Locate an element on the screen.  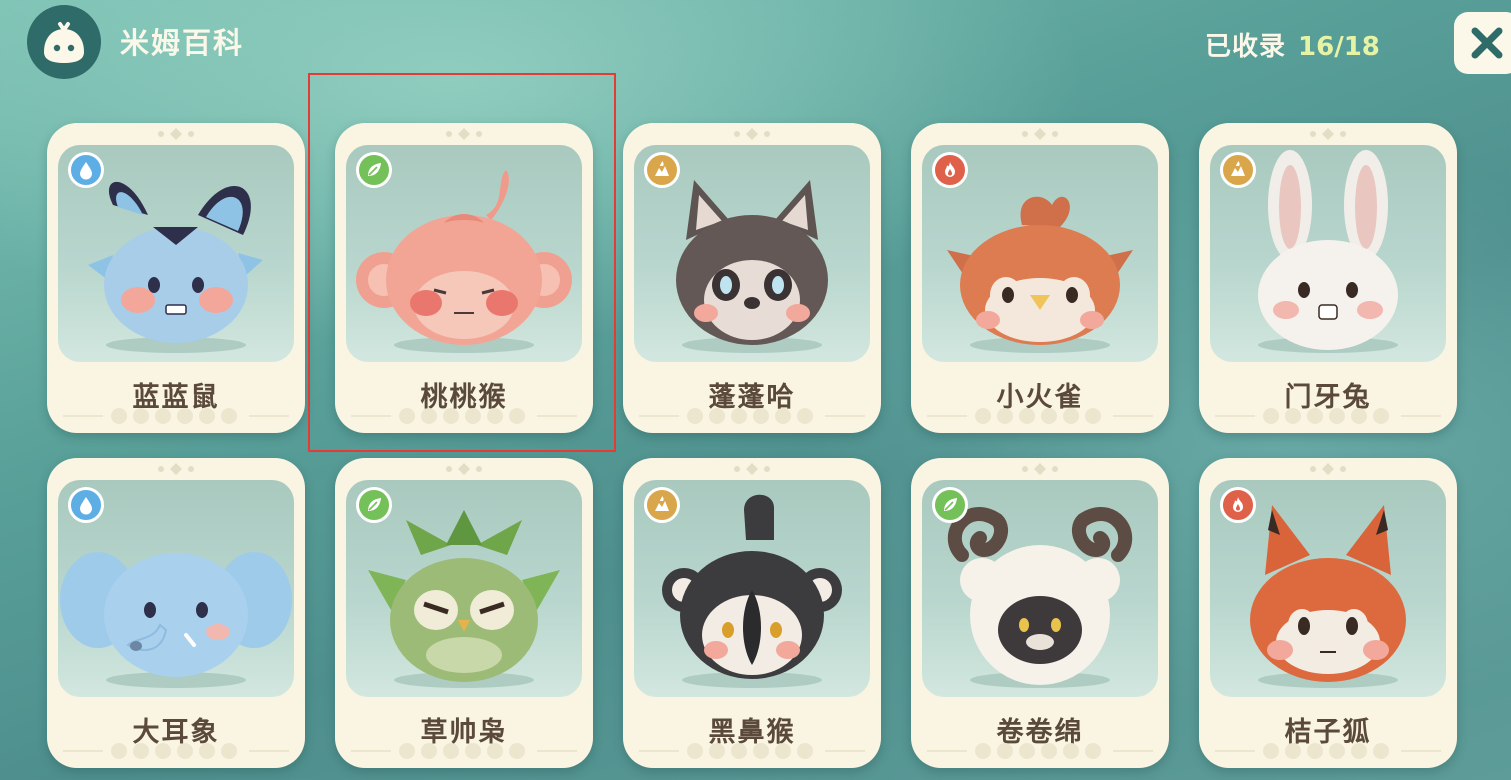
creature-card: 蓬蓬哈 is located at coordinates (752, 278).